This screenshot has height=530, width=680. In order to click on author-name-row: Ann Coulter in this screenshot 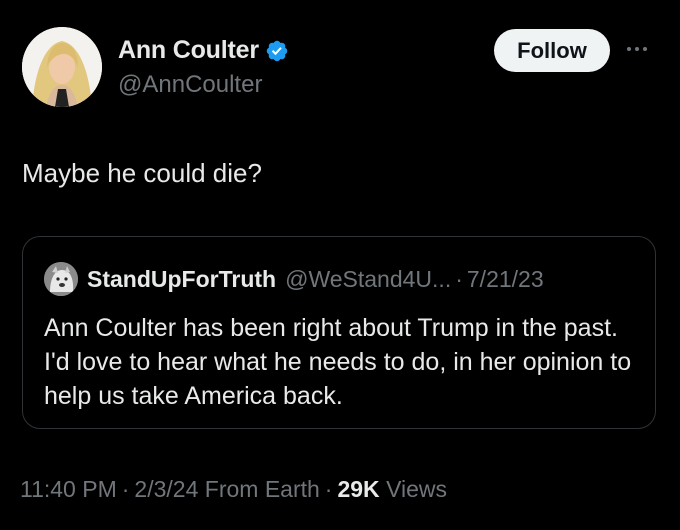, I will do `click(203, 50)`.